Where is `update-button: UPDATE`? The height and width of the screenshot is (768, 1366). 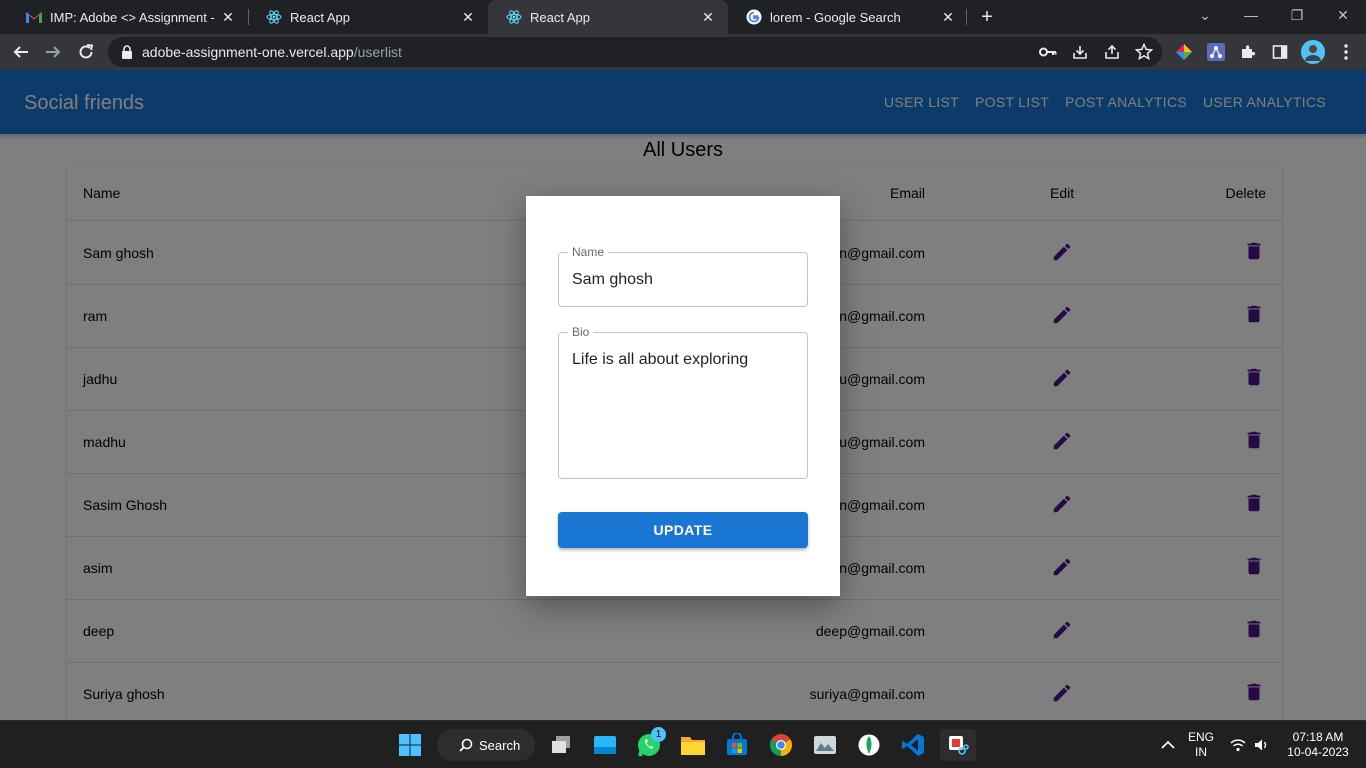
update-button: UPDATE is located at coordinates (683, 530).